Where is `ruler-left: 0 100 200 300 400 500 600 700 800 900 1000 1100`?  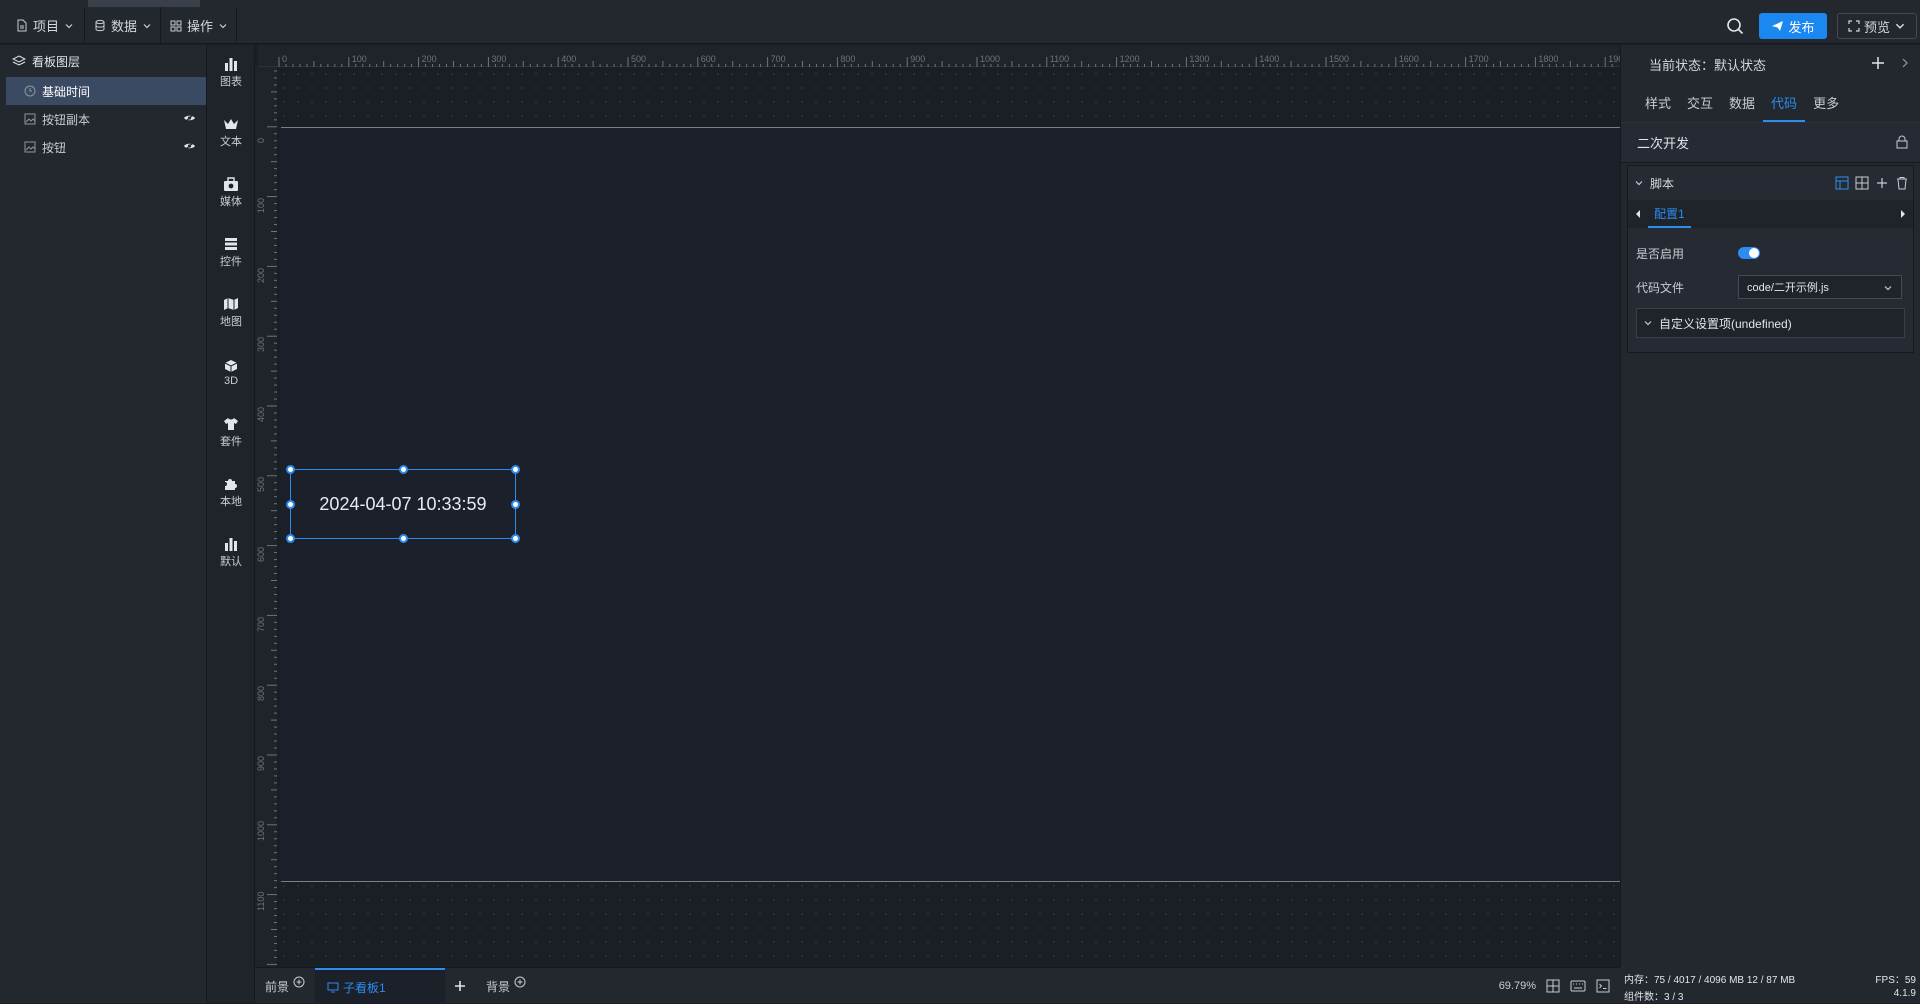
ruler-left: 0 100 200 300 400 500 600 700 800 900 1000 1100 is located at coordinates (266, 517).